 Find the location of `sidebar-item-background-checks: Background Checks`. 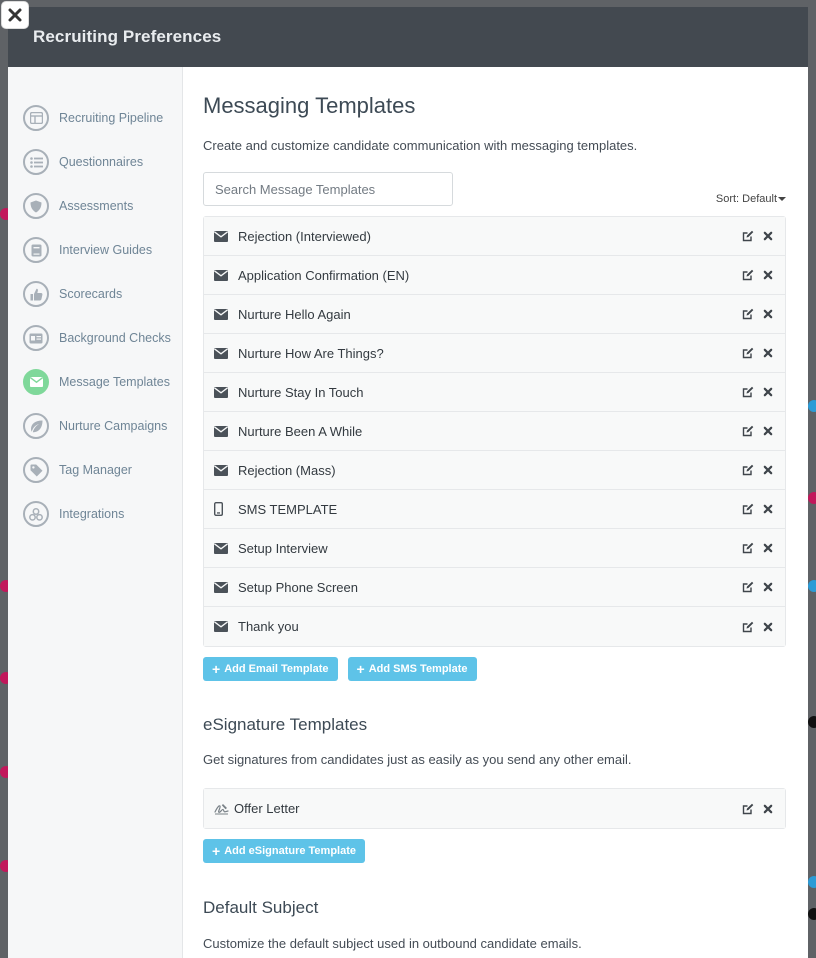

sidebar-item-background-checks: Background Checks is located at coordinates (95, 338).